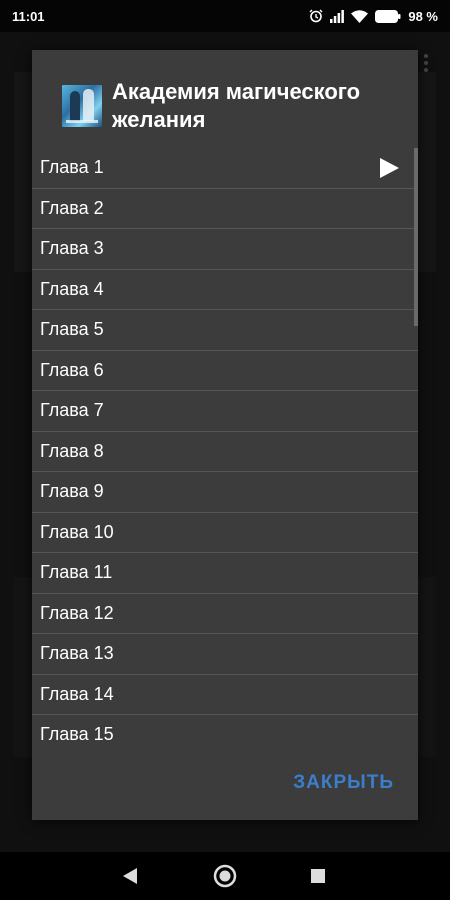 This screenshot has width=450, height=900. I want to click on chapter-item: Глава 13, so click(225, 654).